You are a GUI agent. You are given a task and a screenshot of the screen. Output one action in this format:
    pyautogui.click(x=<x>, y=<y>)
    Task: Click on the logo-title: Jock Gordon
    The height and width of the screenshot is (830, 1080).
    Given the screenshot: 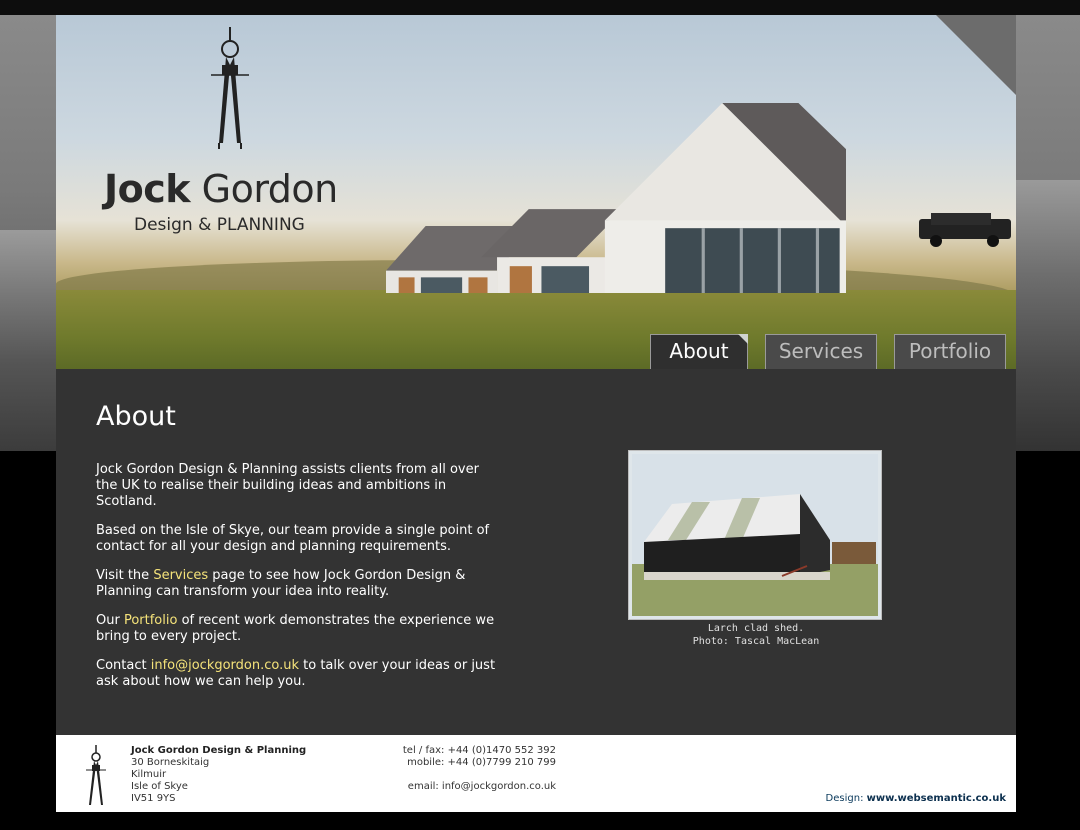 What is the action you would take?
    pyautogui.click(x=244, y=189)
    